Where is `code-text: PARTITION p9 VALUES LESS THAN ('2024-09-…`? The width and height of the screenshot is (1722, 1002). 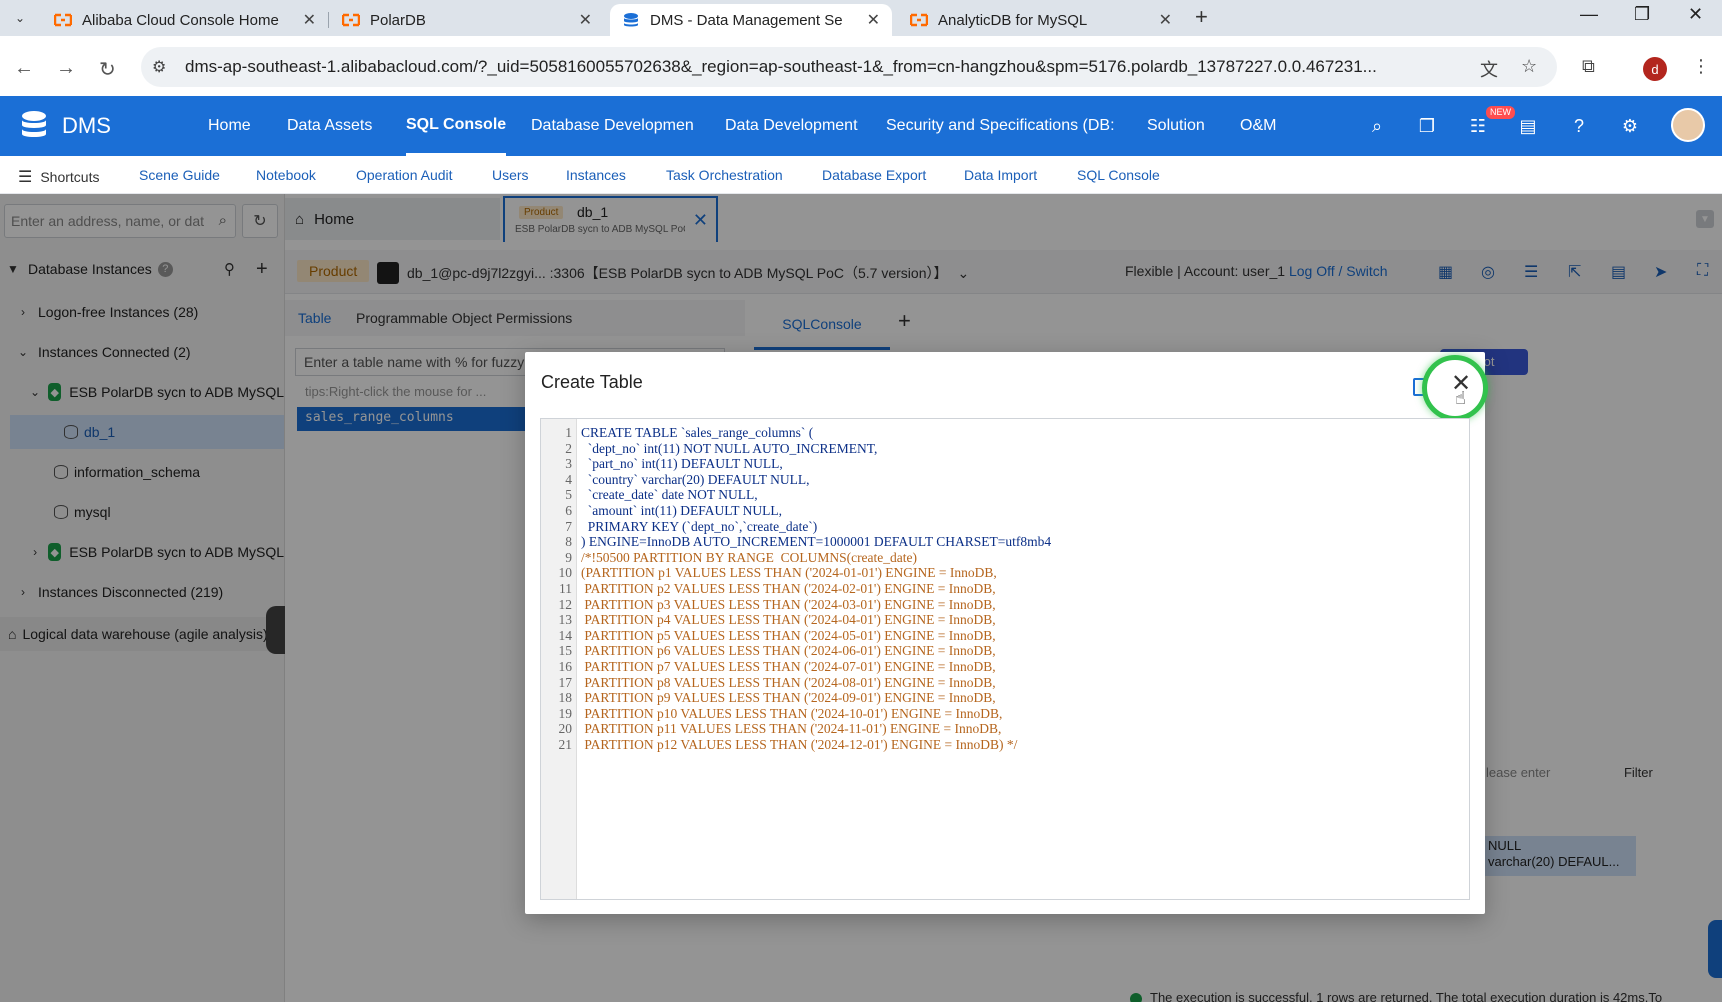 code-text: PARTITION p9 VALUES LESS THAN ('2024-09-… is located at coordinates (788, 698).